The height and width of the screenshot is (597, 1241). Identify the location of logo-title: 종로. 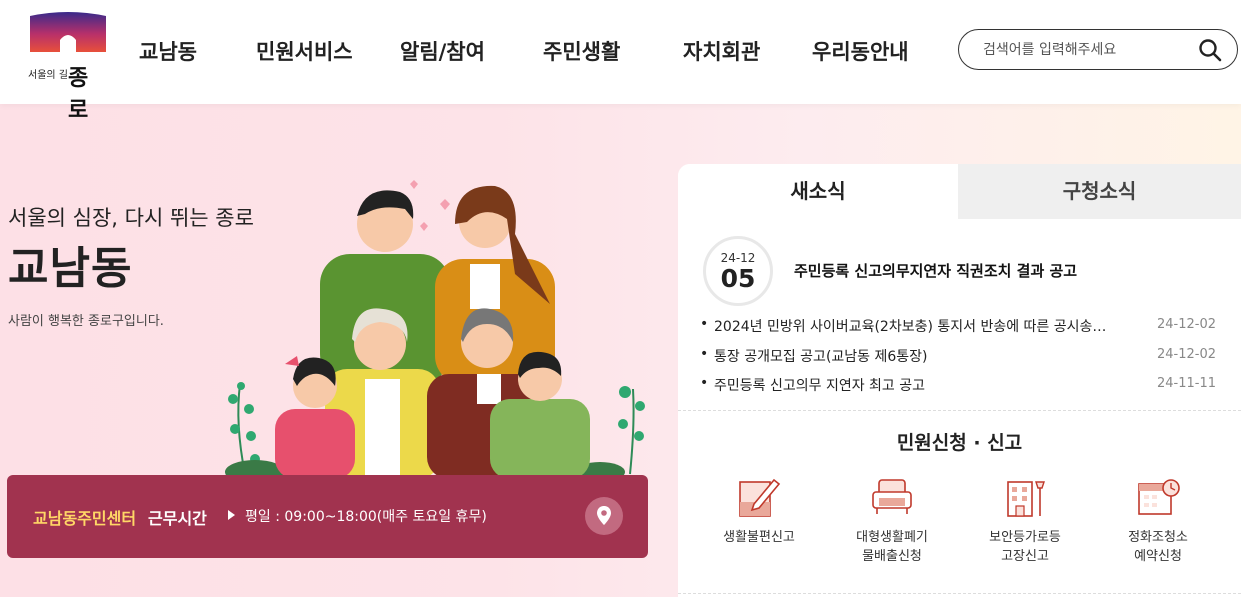
(79, 94).